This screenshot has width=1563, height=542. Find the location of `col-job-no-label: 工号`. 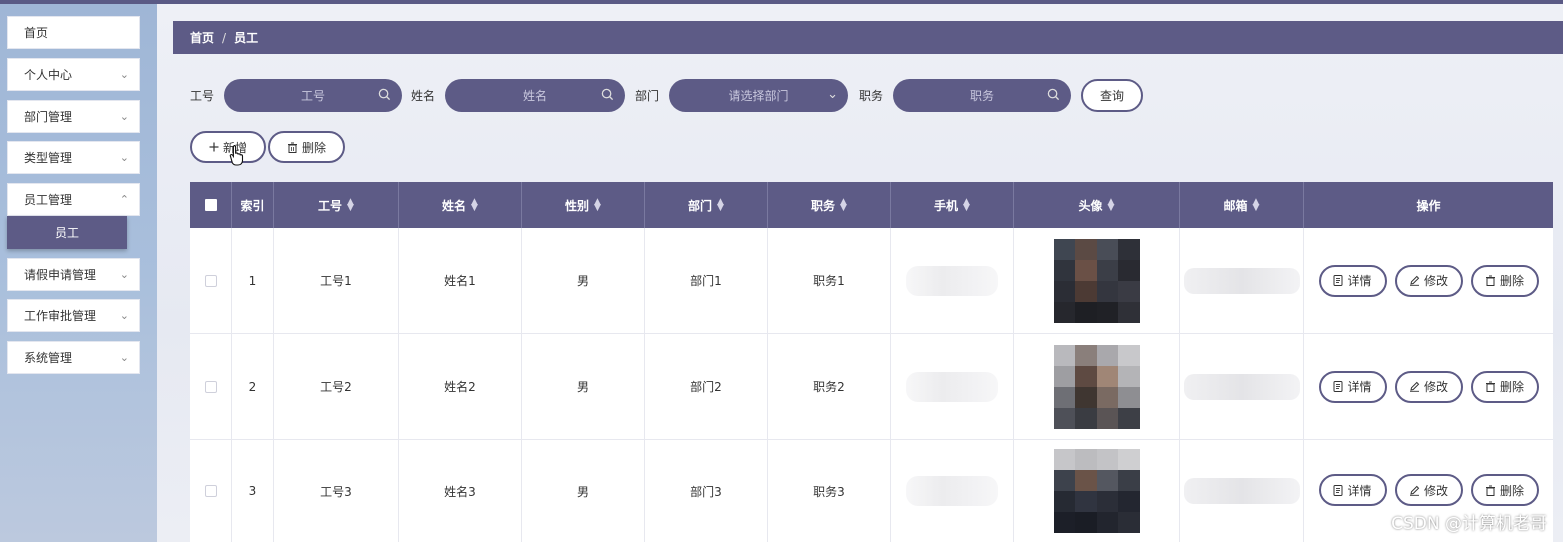

col-job-no-label: 工号 is located at coordinates (330, 205).